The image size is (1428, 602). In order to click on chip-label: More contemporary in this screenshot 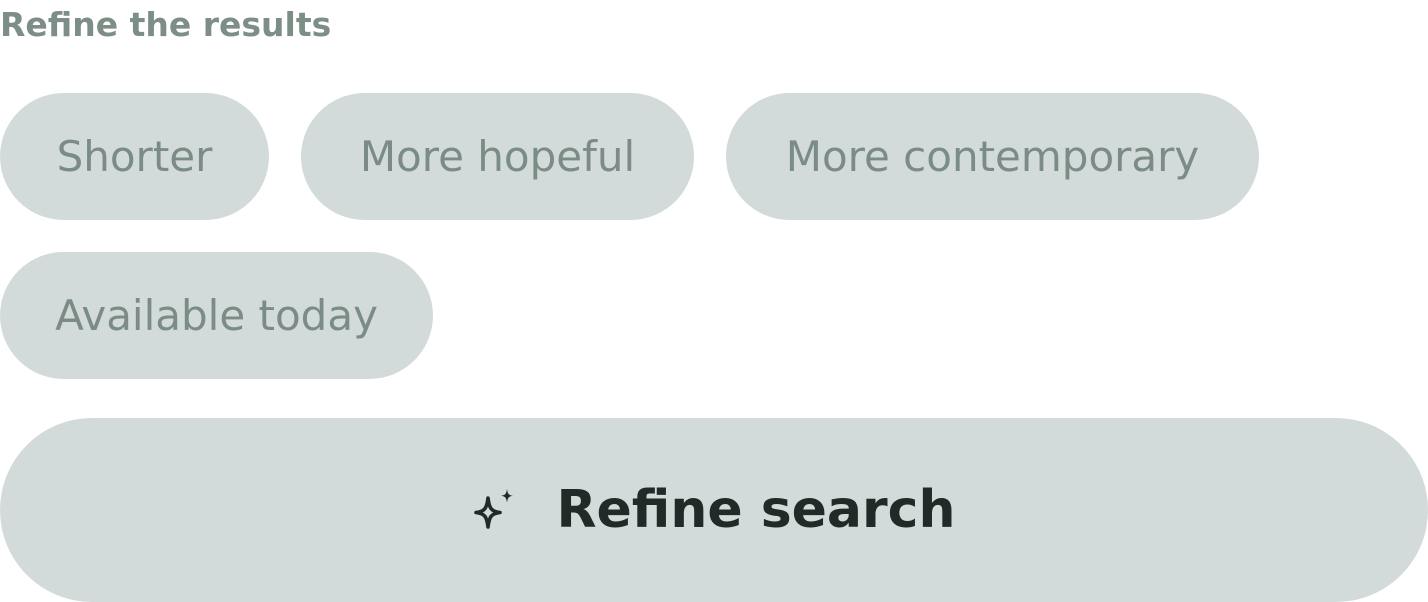, I will do `click(992, 156)`.